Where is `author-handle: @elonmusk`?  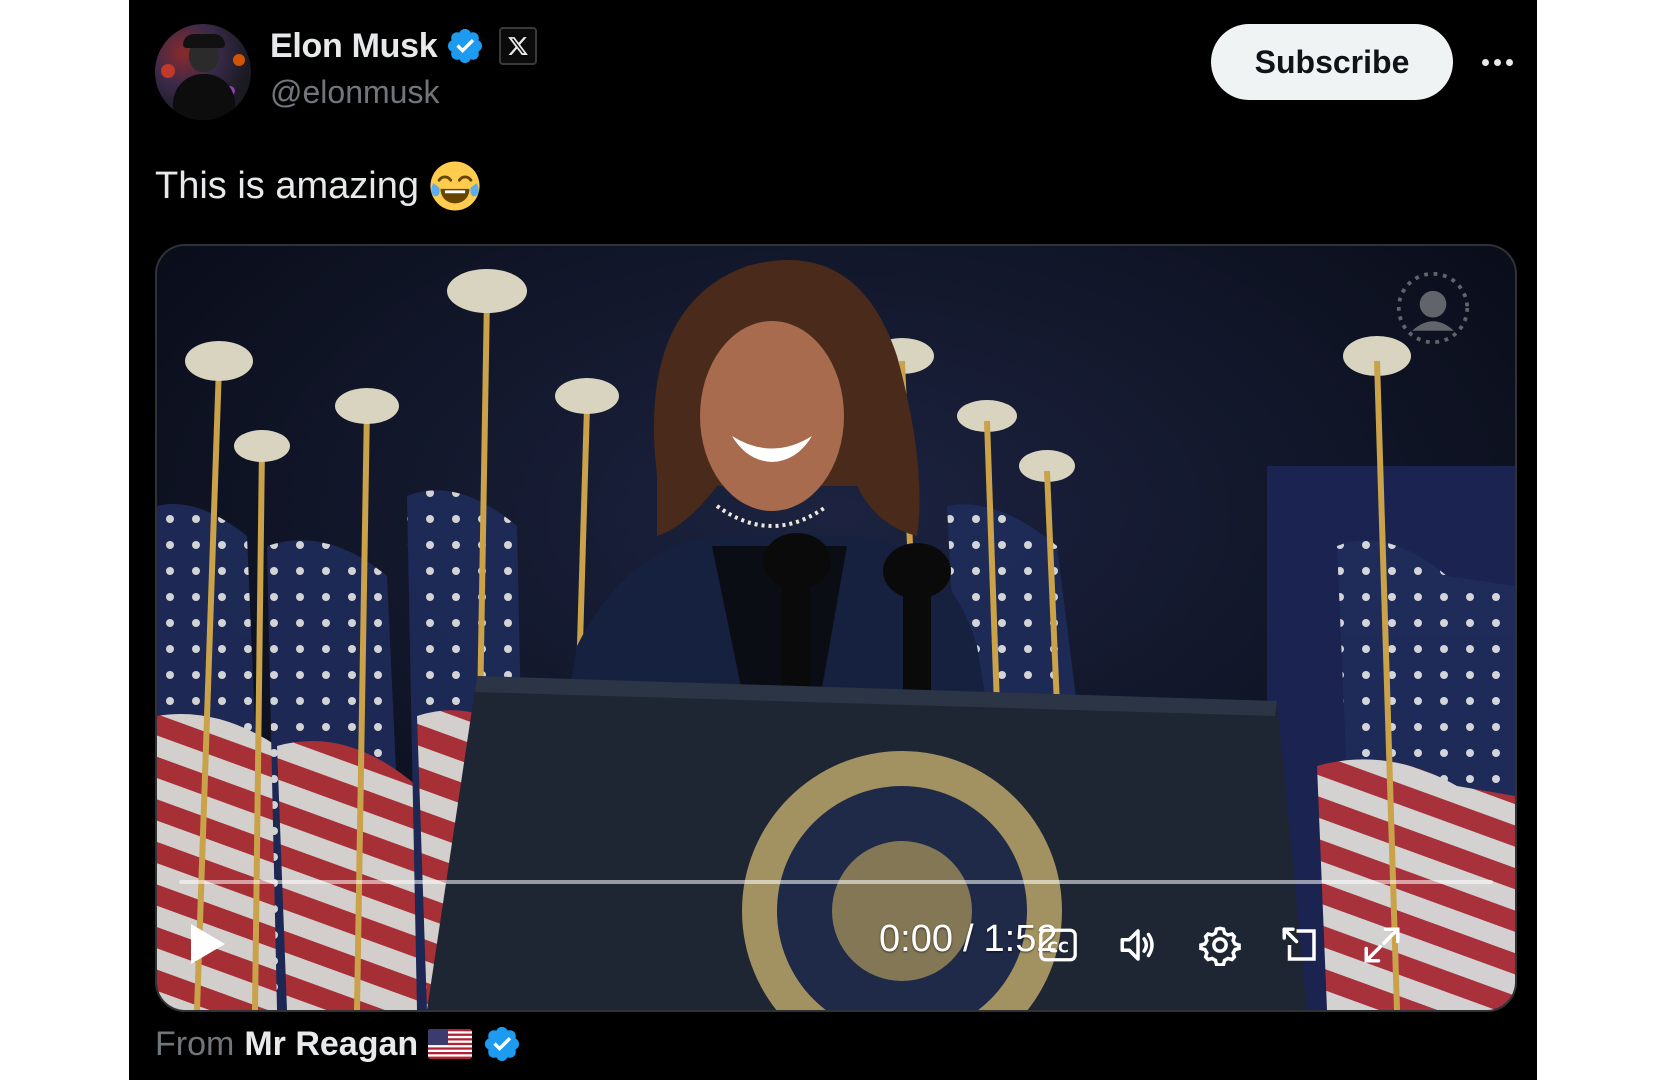
author-handle: @elonmusk is located at coordinates (354, 92).